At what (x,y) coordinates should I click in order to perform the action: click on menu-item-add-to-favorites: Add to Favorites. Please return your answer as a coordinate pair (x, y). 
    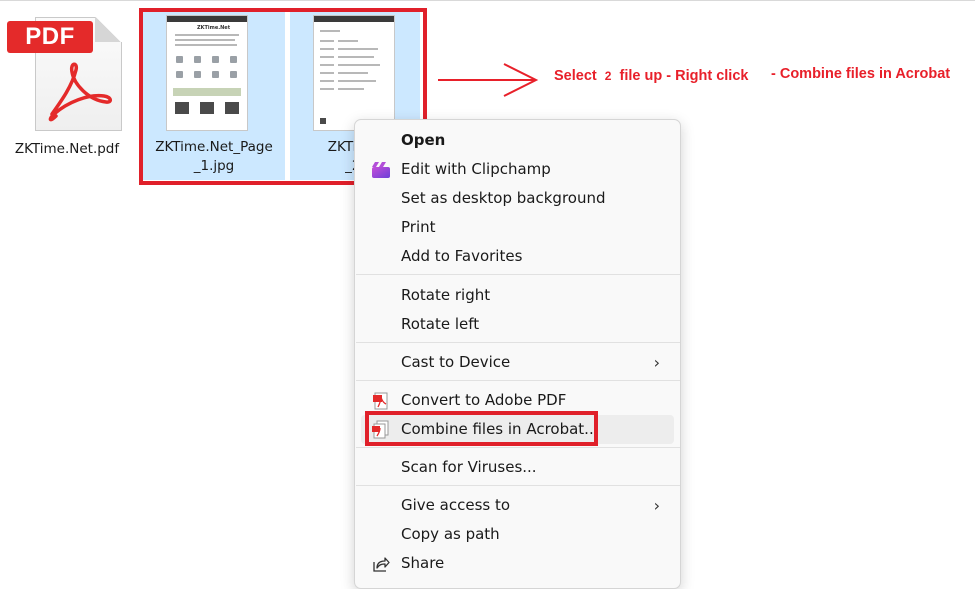
    Looking at the image, I should click on (517, 256).